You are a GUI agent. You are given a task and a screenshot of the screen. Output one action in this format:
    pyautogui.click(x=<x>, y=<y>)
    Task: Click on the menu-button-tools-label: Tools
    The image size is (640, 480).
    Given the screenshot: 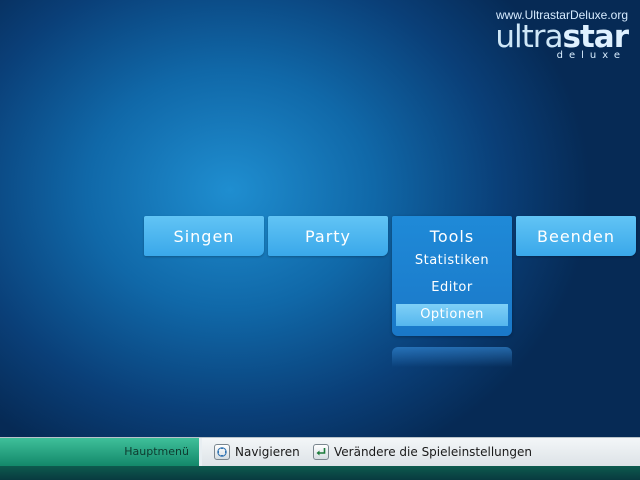 What is the action you would take?
    pyautogui.click(x=452, y=236)
    